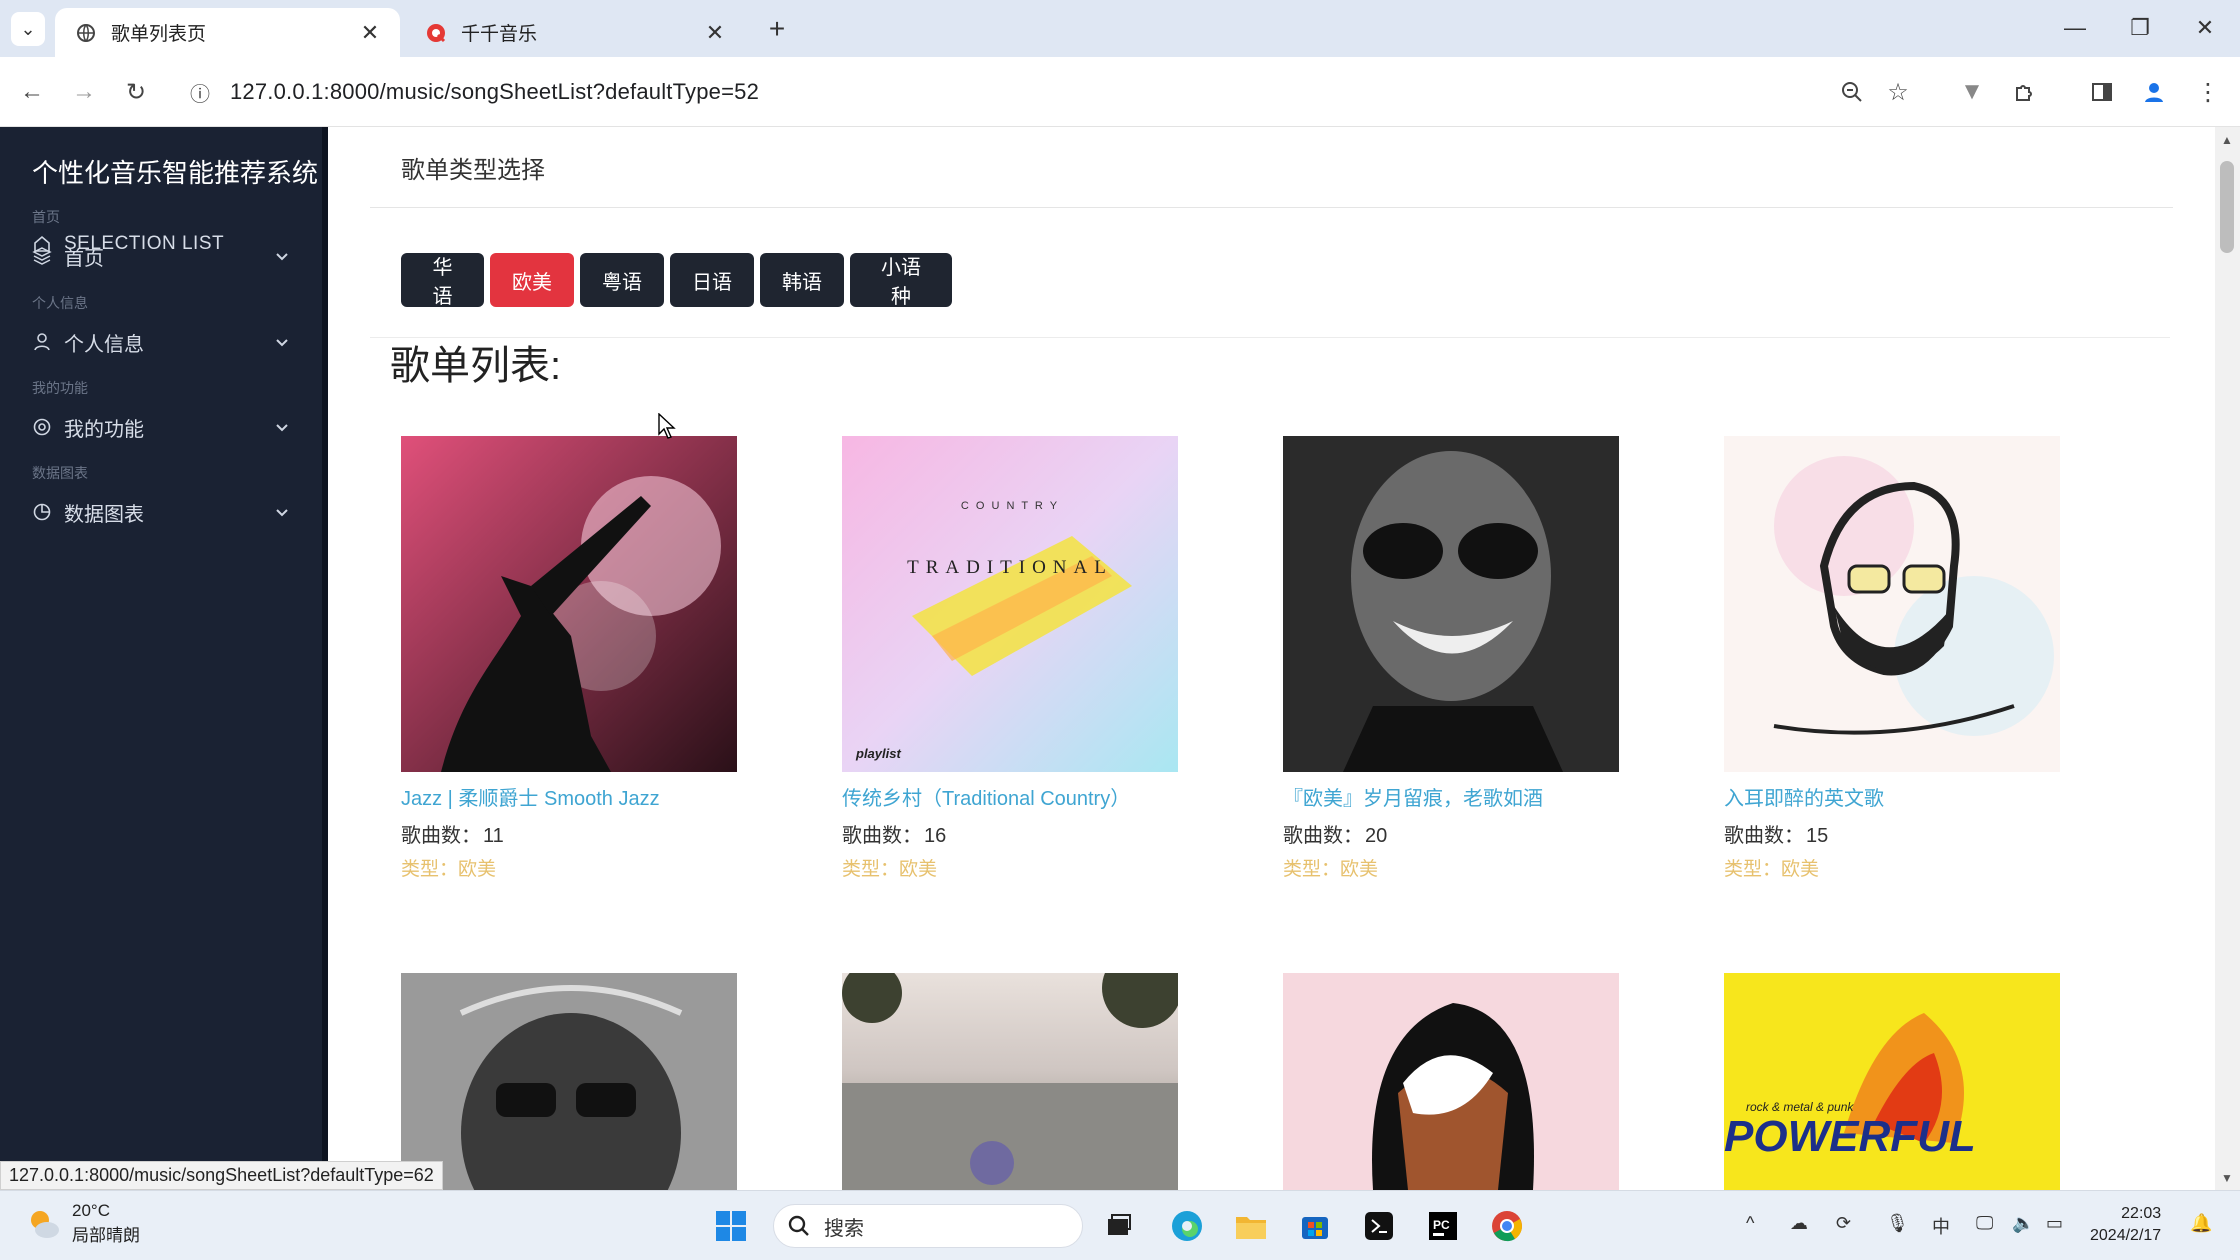 This screenshot has height=1260, width=2240. I want to click on microsoft-store-icon, so click(1315, 1226).